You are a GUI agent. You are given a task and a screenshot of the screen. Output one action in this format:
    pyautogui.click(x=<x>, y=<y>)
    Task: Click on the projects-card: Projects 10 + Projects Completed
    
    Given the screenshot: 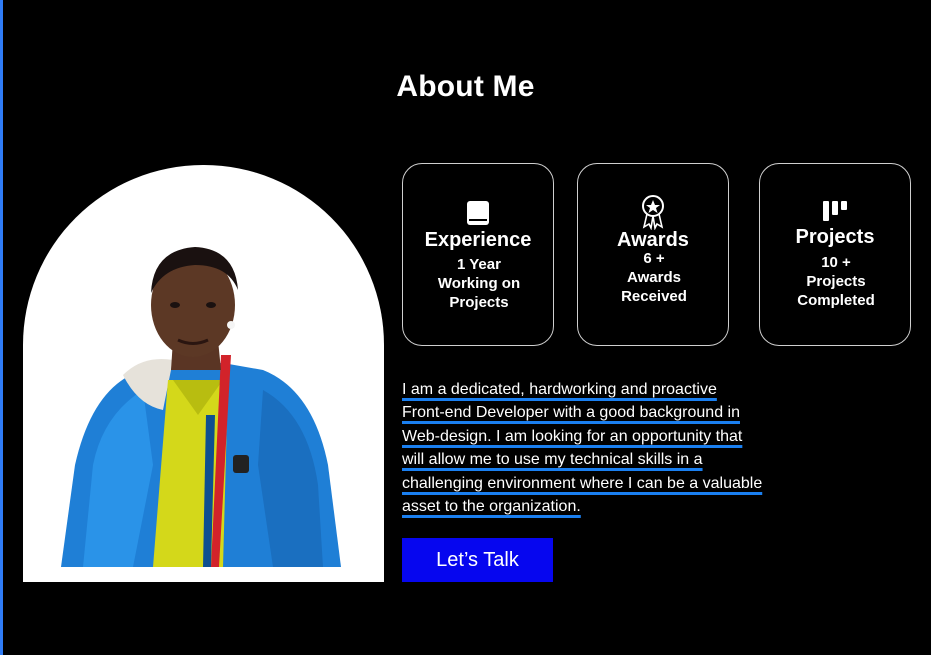 What is the action you would take?
    pyautogui.click(x=835, y=254)
    